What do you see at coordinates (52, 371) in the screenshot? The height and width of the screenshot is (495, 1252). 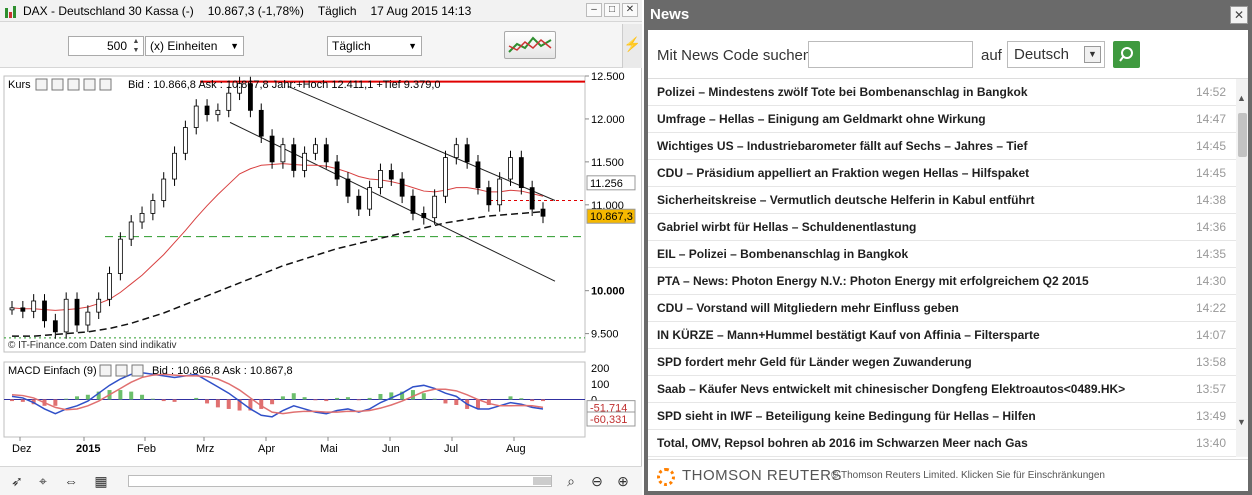 I see `macd-pane-title: MACD Einfach (9)` at bounding box center [52, 371].